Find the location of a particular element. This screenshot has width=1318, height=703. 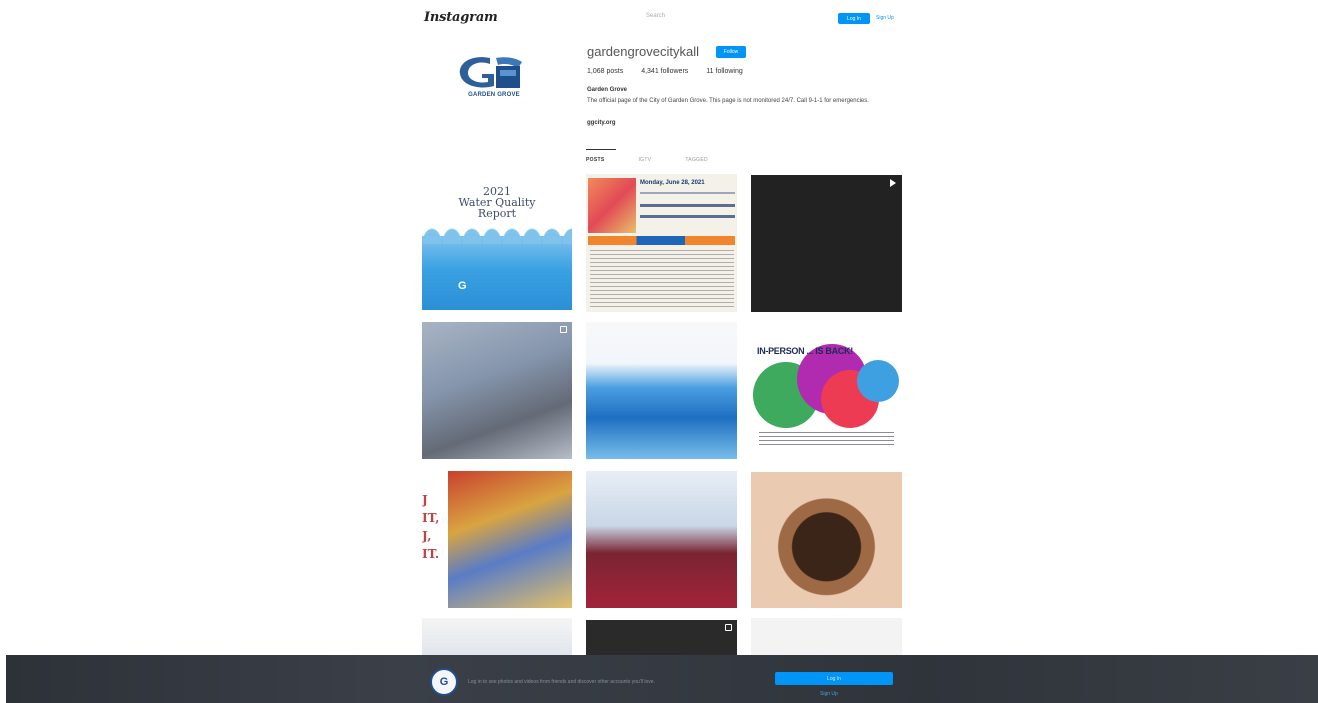

market-photo is located at coordinates (510, 539).